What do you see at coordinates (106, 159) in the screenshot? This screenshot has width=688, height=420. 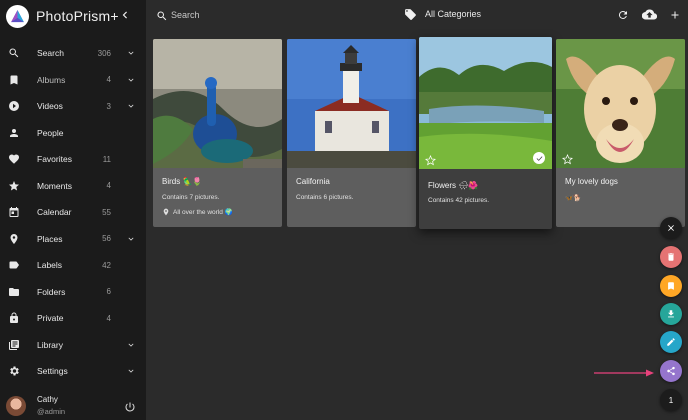 I see `sidebar-item-count: 11` at bounding box center [106, 159].